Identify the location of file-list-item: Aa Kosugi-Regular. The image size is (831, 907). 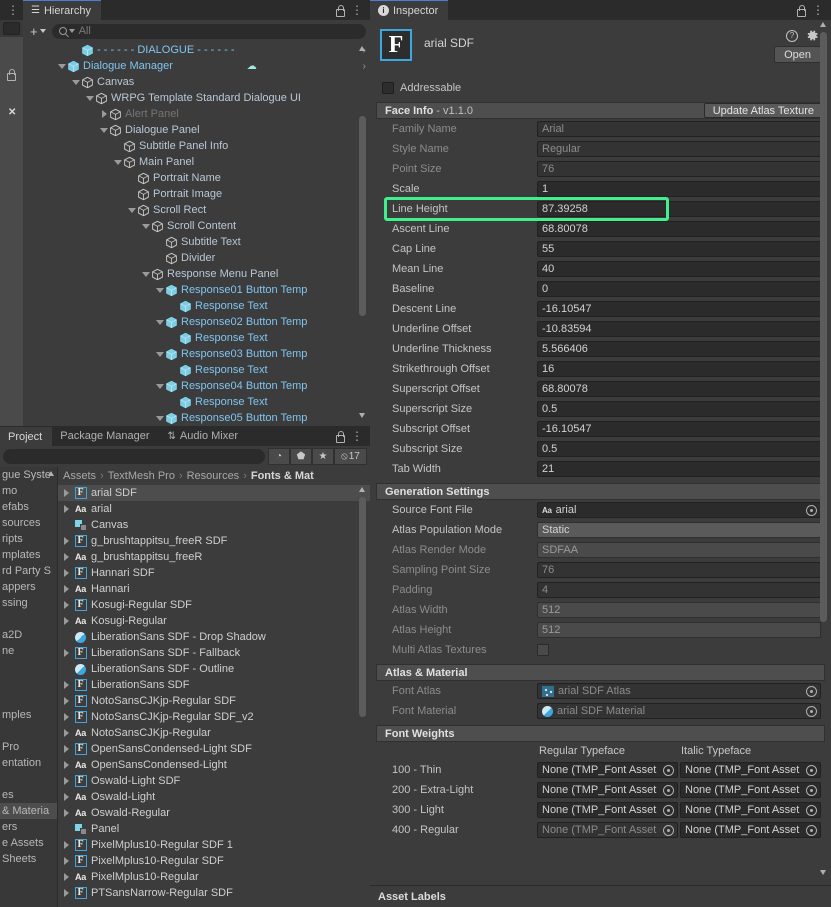
(214, 621).